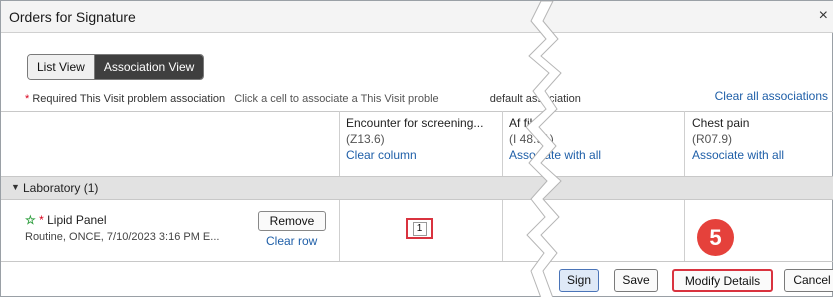 The height and width of the screenshot is (297, 833). I want to click on torn-edge-shape, so click(543, 149).